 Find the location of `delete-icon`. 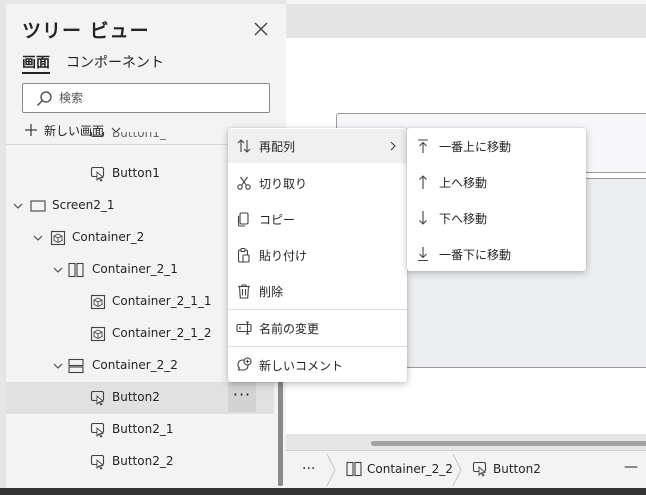

delete-icon is located at coordinates (244, 291).